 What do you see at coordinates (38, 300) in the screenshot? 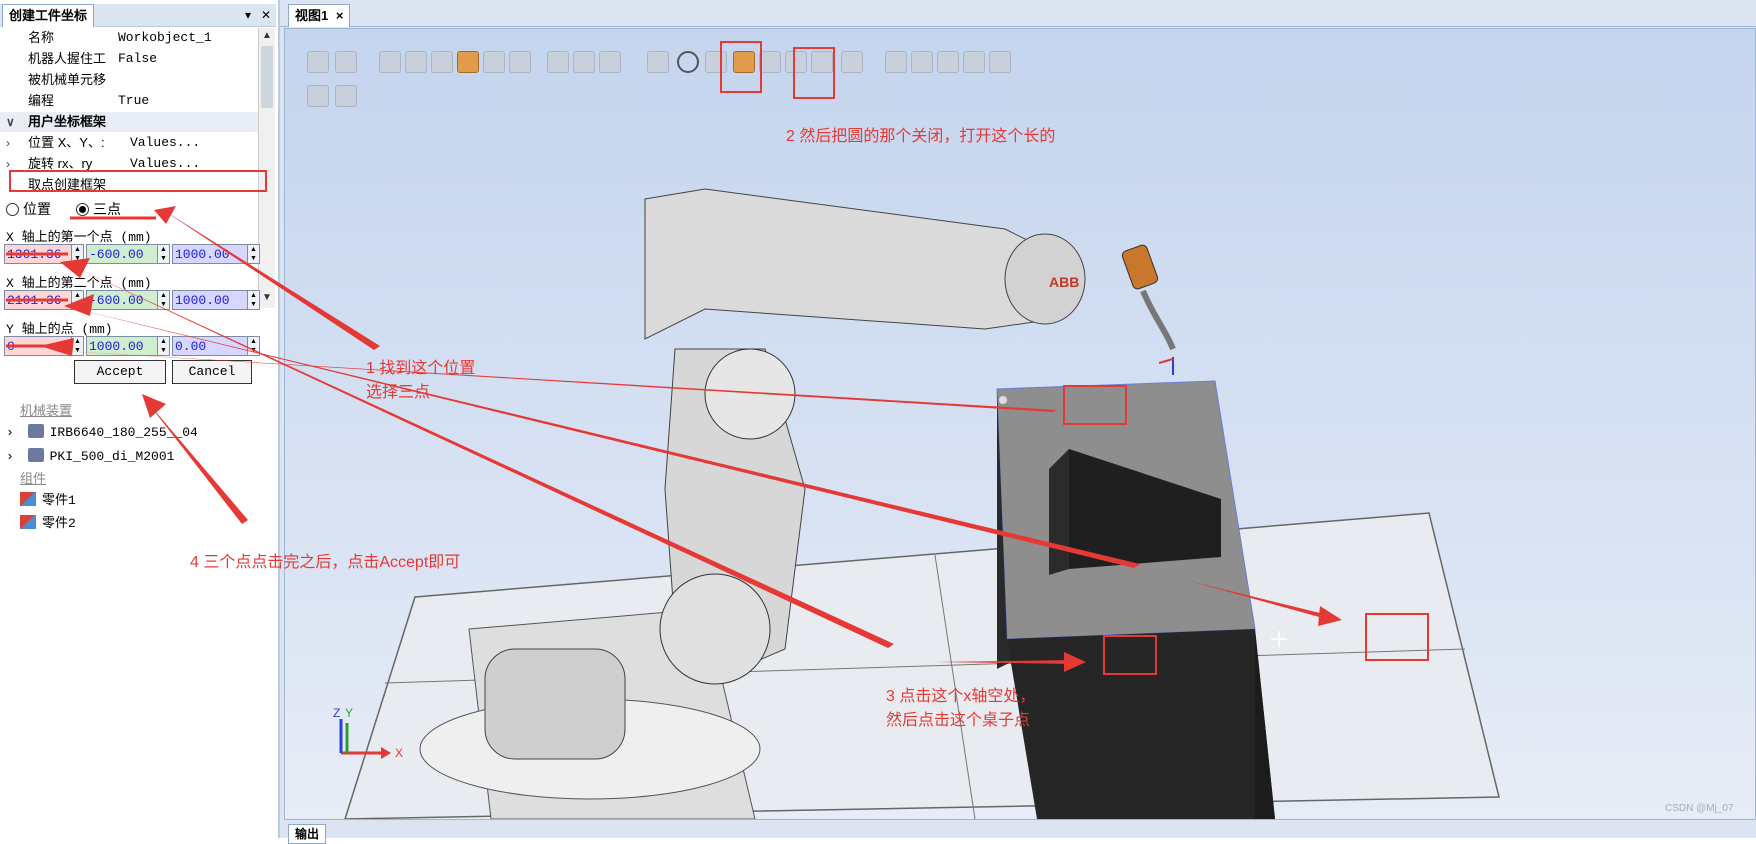
I see `x2-x-field: 2101.36` at bounding box center [38, 300].